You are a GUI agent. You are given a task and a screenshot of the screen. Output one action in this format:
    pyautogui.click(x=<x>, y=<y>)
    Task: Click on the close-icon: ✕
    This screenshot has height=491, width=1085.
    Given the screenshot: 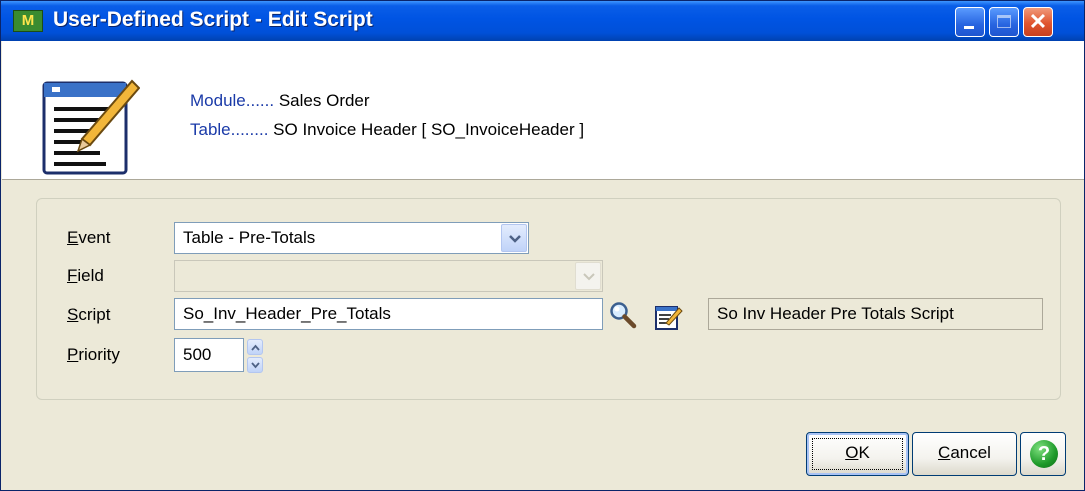 What is the action you would take?
    pyautogui.click(x=1038, y=21)
    